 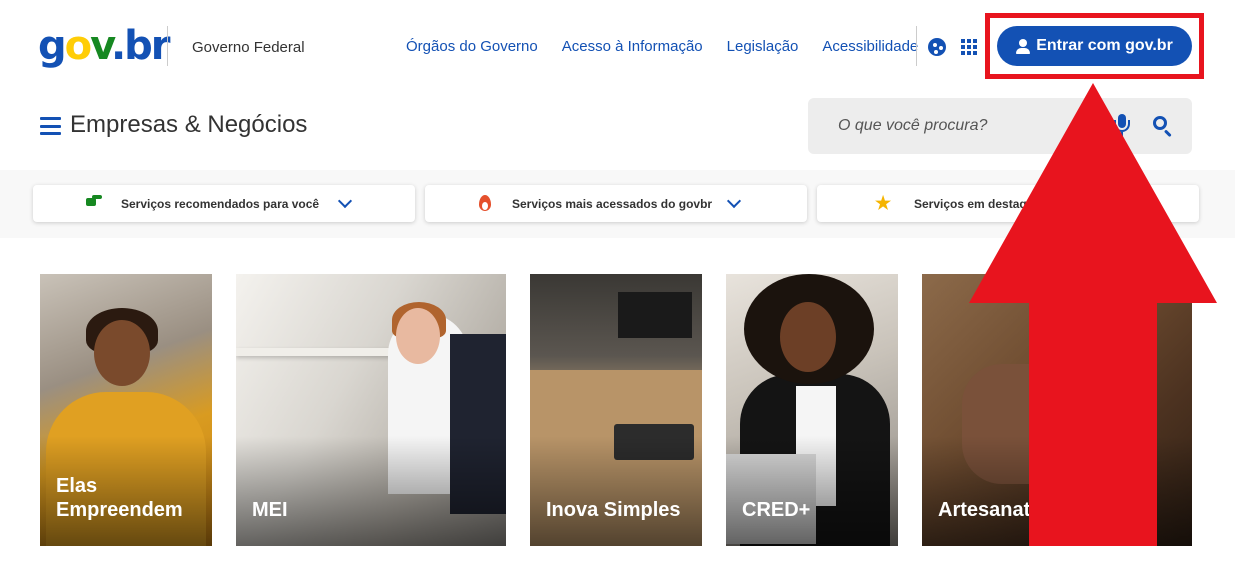 I want to click on fire-icon, so click(x=485, y=203).